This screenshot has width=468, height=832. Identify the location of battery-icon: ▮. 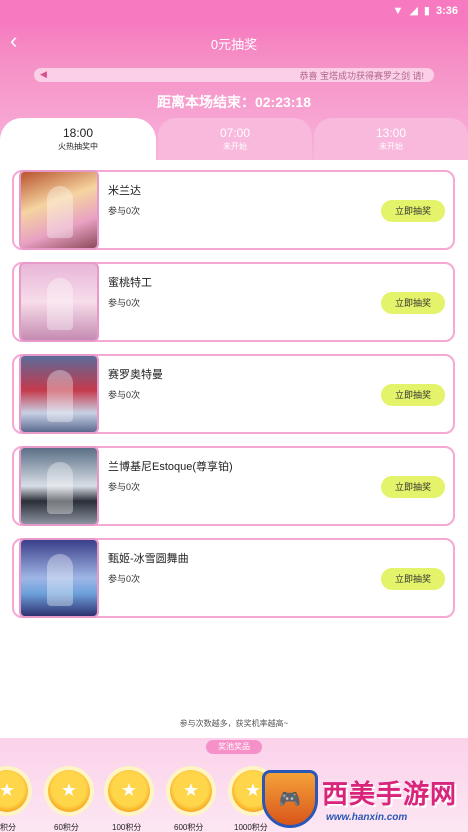
(426, 11).